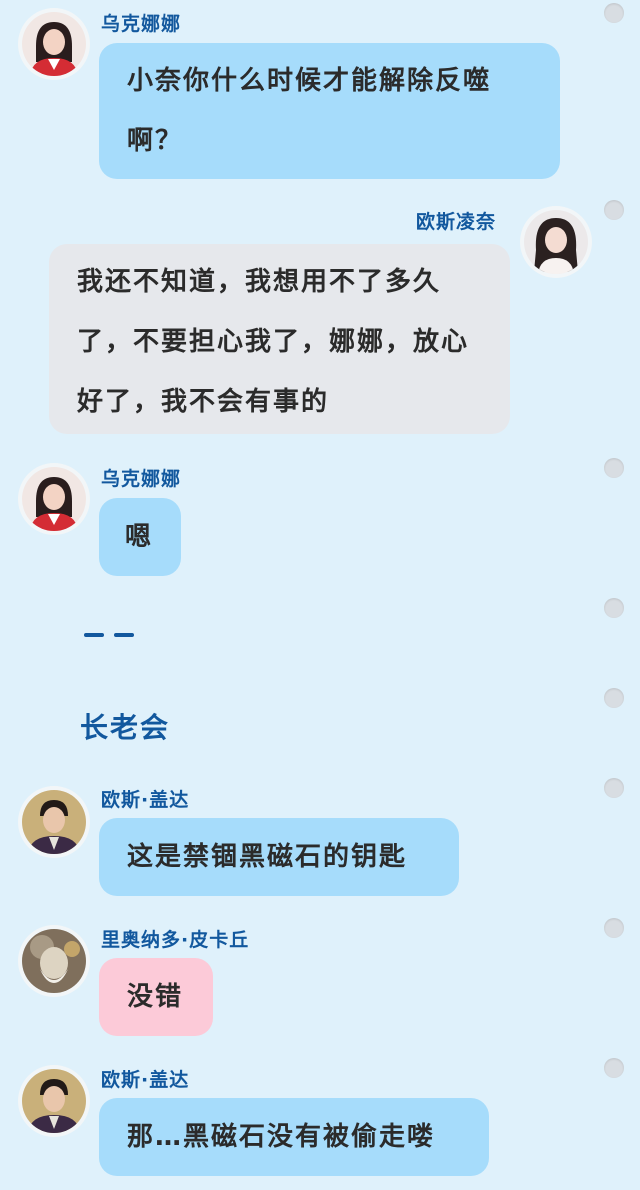 This screenshot has height=1190, width=640. What do you see at coordinates (279, 339) in the screenshot?
I see `message-bubble: 我还不知道，我想用不了多久了，不要担心我了，娜娜，放心好了，我不会有事的` at bounding box center [279, 339].